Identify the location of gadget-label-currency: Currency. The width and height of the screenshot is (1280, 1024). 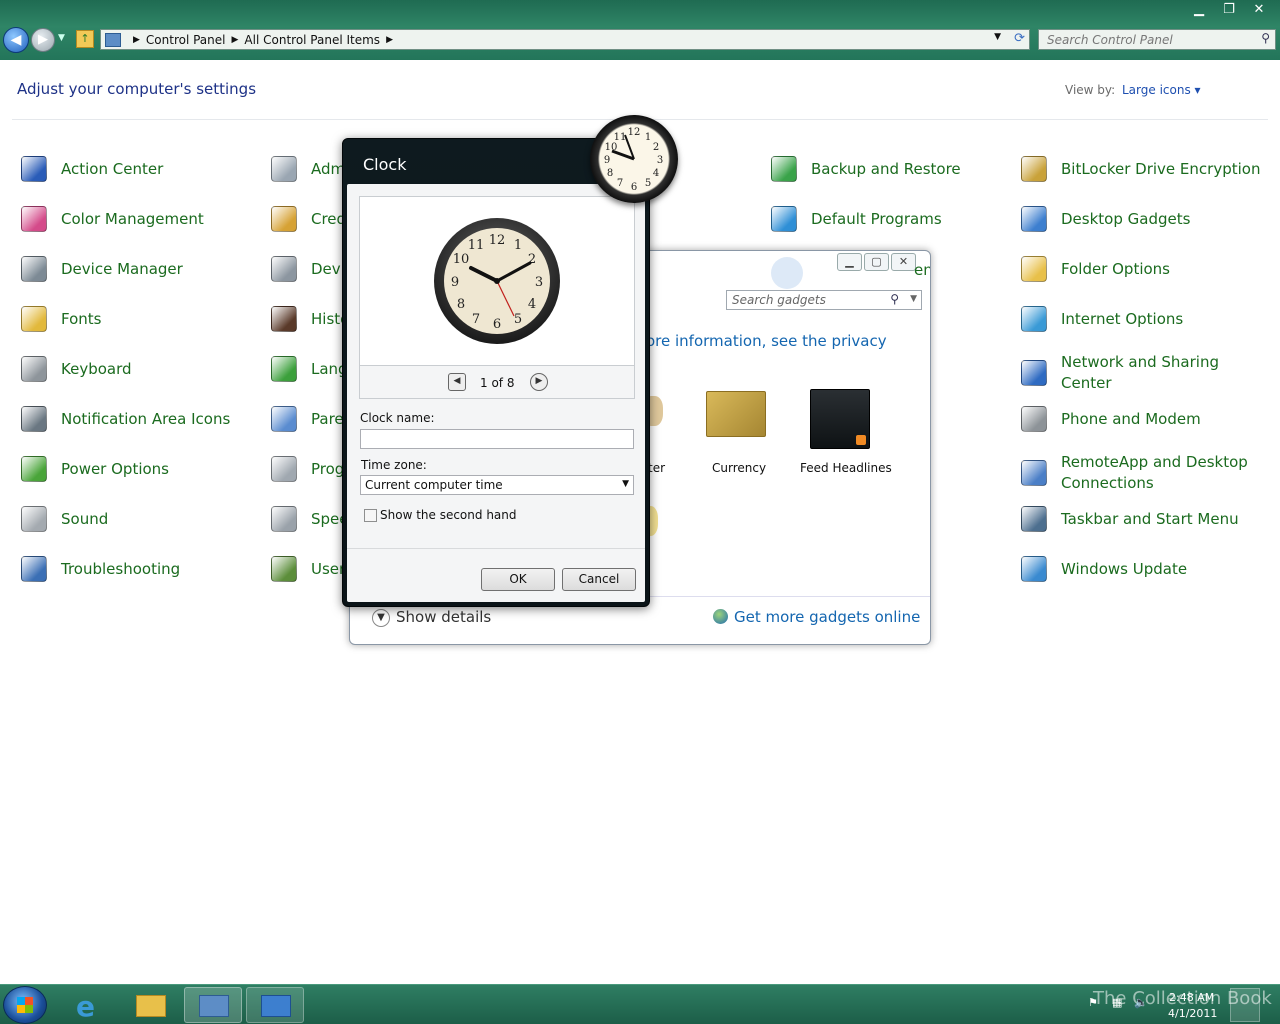
(739, 468).